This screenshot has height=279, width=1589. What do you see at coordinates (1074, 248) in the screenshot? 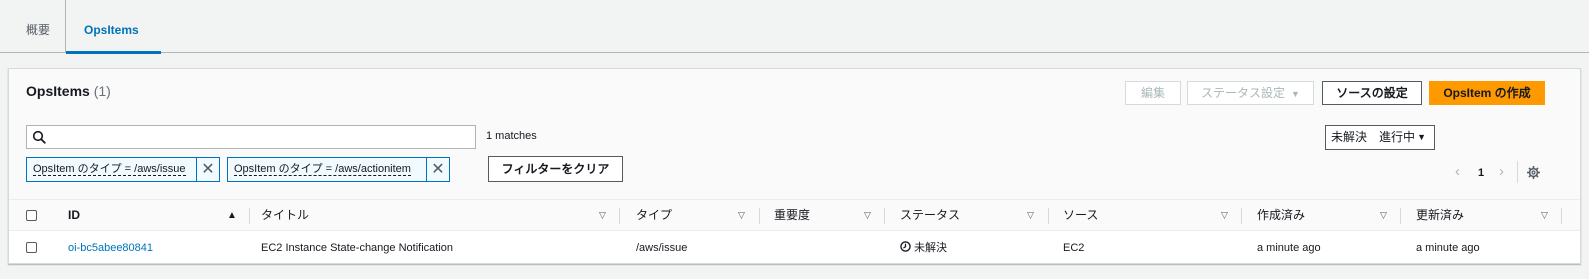
I see `opsitem-source: EC2` at bounding box center [1074, 248].